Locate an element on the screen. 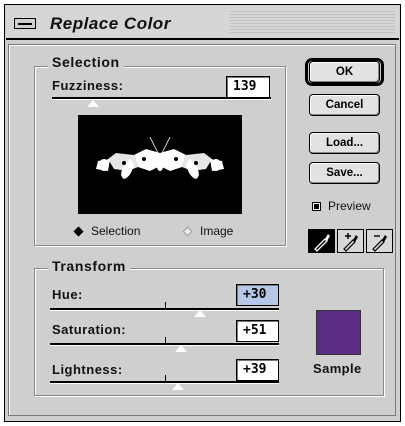  radio-selection: Selection is located at coordinates (107, 231).